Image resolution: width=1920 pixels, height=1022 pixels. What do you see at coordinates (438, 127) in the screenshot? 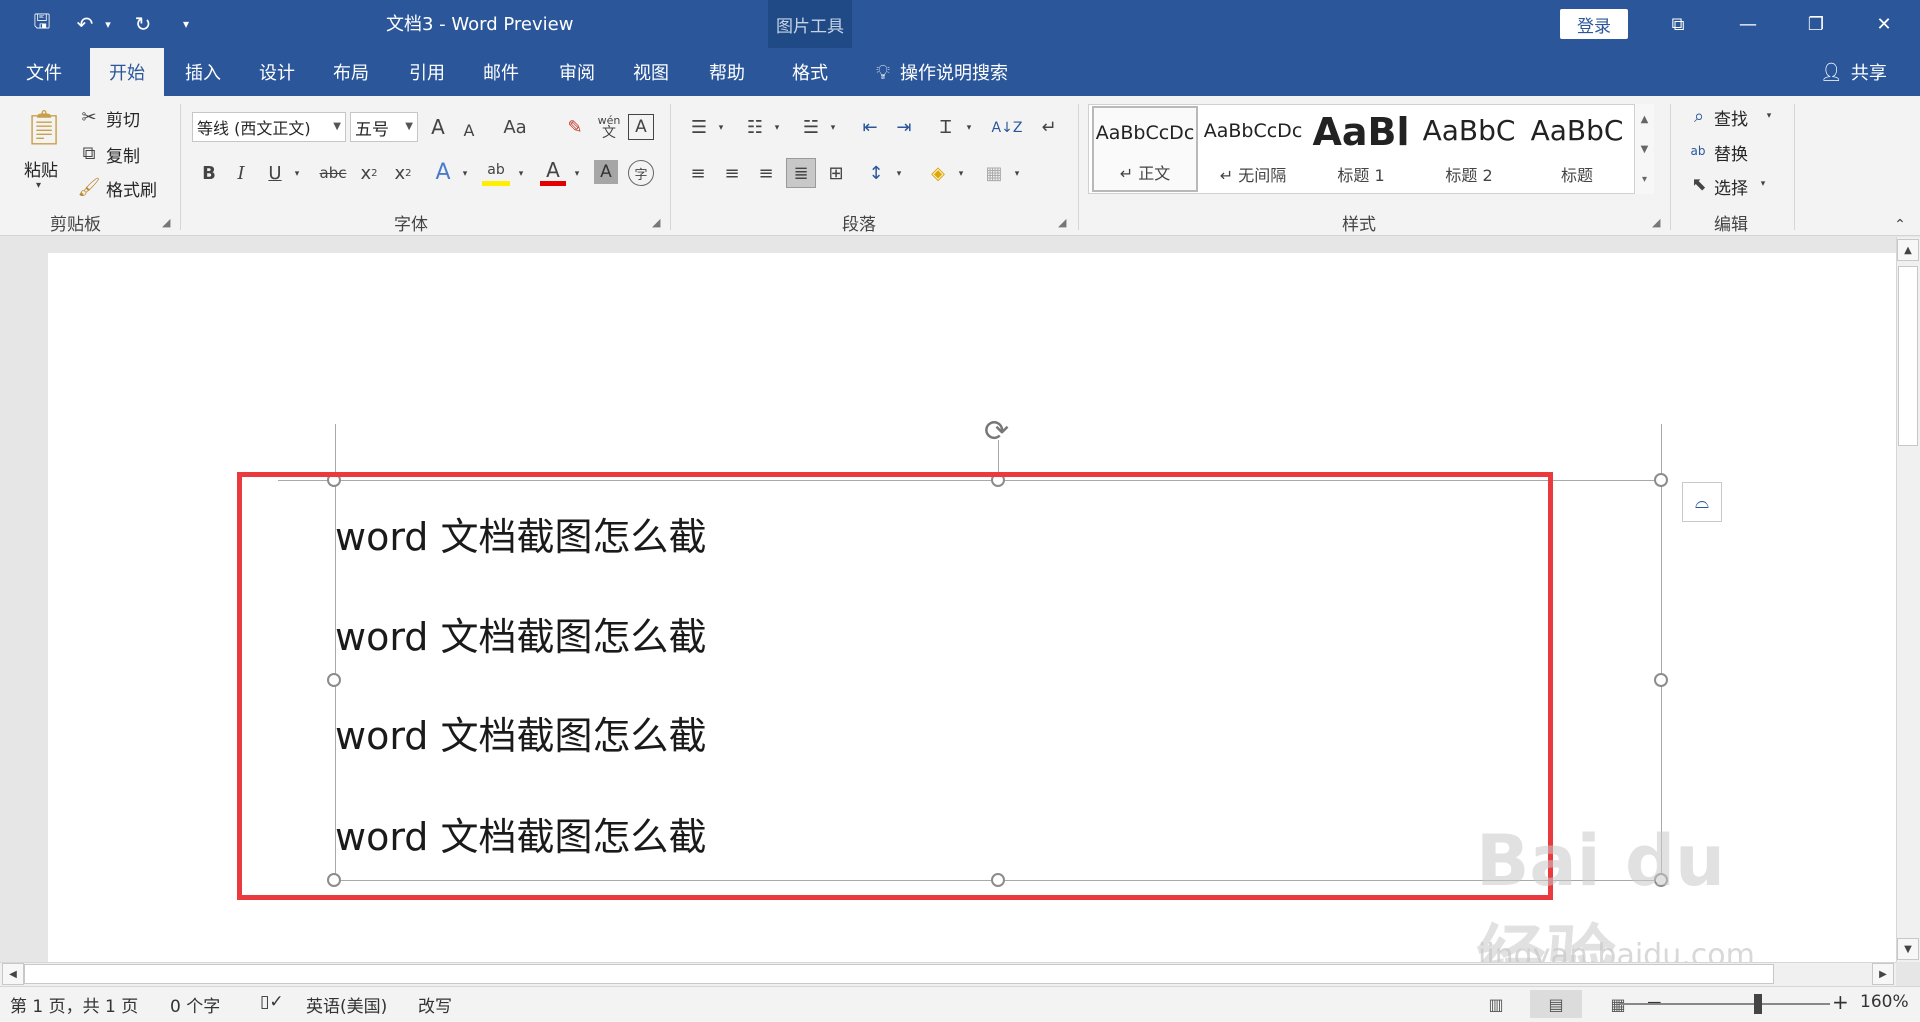
I see `grow-font-icon: A` at bounding box center [438, 127].